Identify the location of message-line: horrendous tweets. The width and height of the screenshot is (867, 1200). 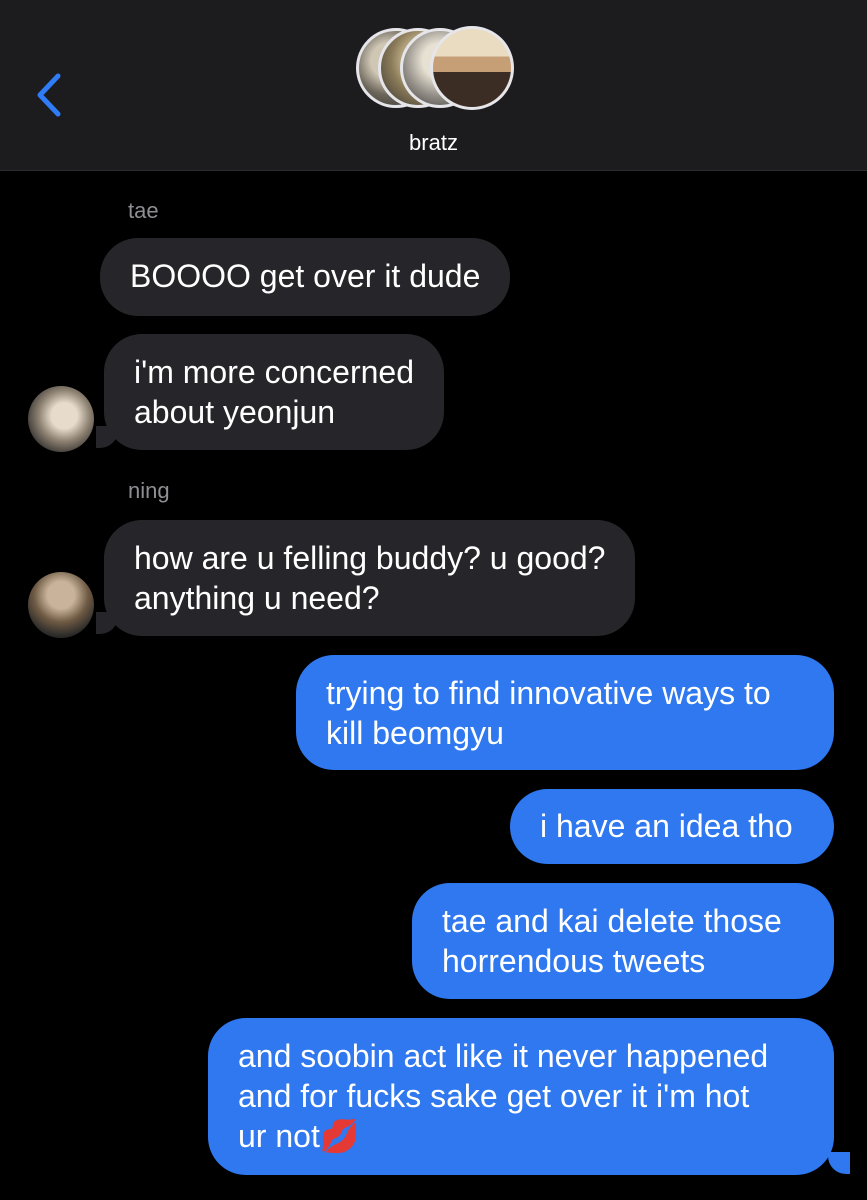
(574, 961).